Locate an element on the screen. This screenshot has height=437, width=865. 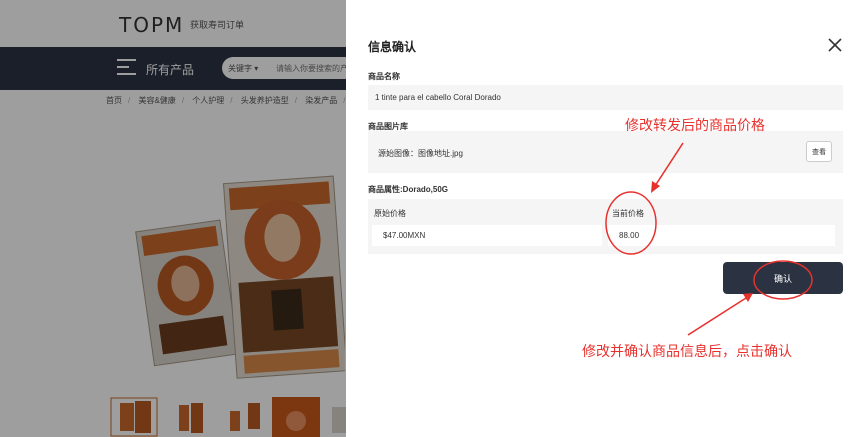
original-price-input: $47.00MXN is located at coordinates (487, 235).